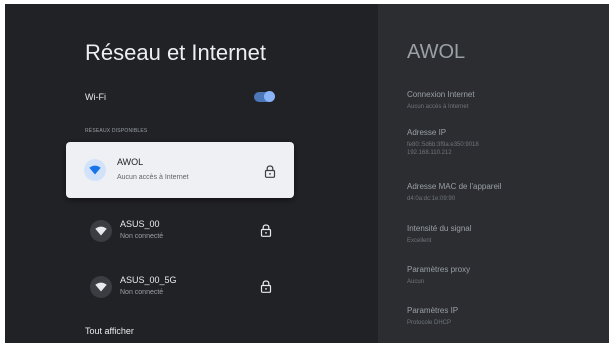 This screenshot has height=347, width=613. Describe the element at coordinates (427, 132) in the screenshot. I see `detail-label: Adresse IP` at that location.